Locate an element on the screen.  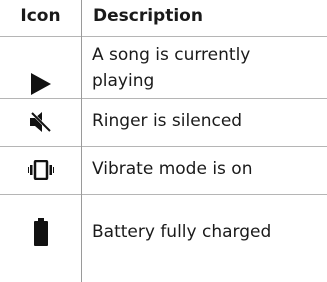
row-description: Ringer is silenced is located at coordinates (167, 121).